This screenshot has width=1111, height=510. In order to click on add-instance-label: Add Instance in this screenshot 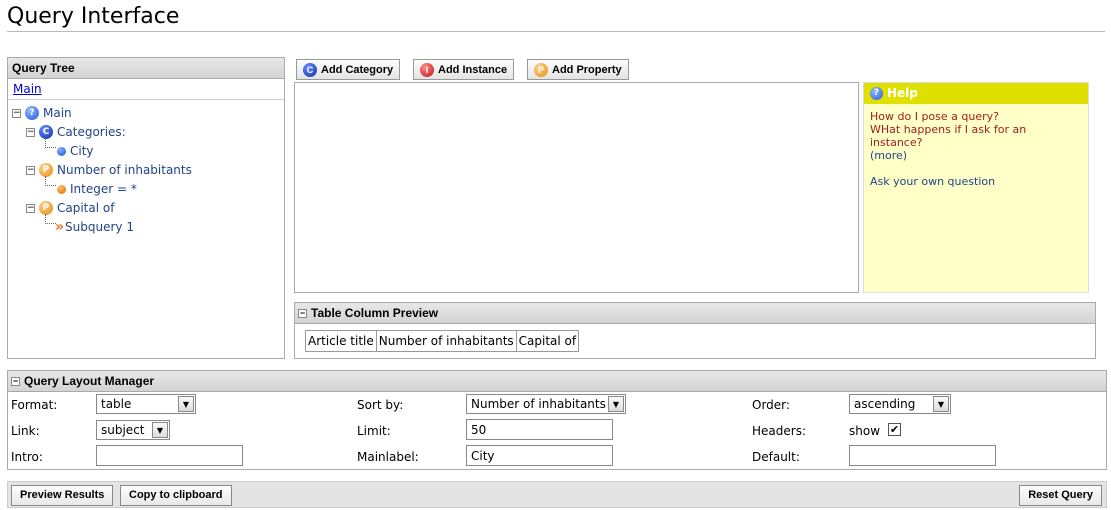, I will do `click(473, 69)`.